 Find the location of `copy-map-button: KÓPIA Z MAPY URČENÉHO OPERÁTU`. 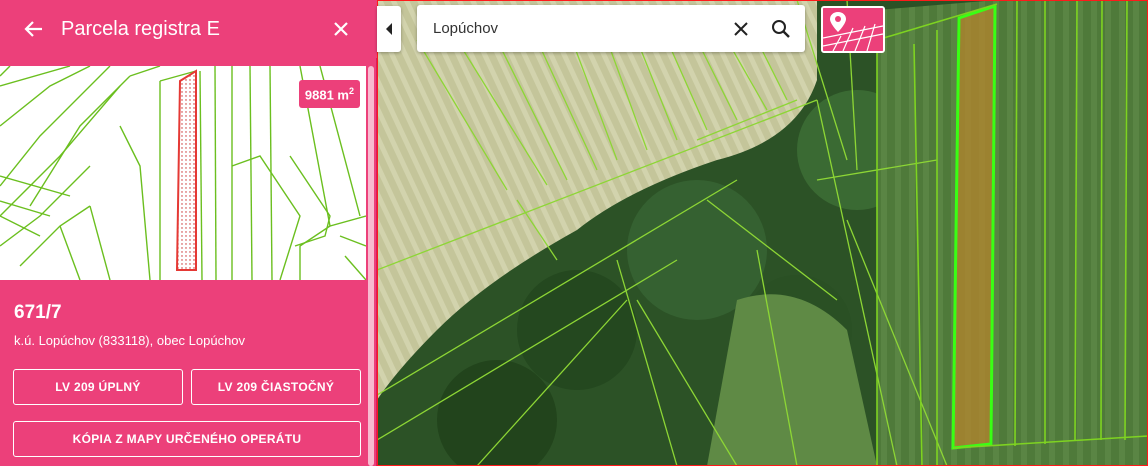

copy-map-button: KÓPIA Z MAPY URČENÉHO OPERÁTU is located at coordinates (187, 439).